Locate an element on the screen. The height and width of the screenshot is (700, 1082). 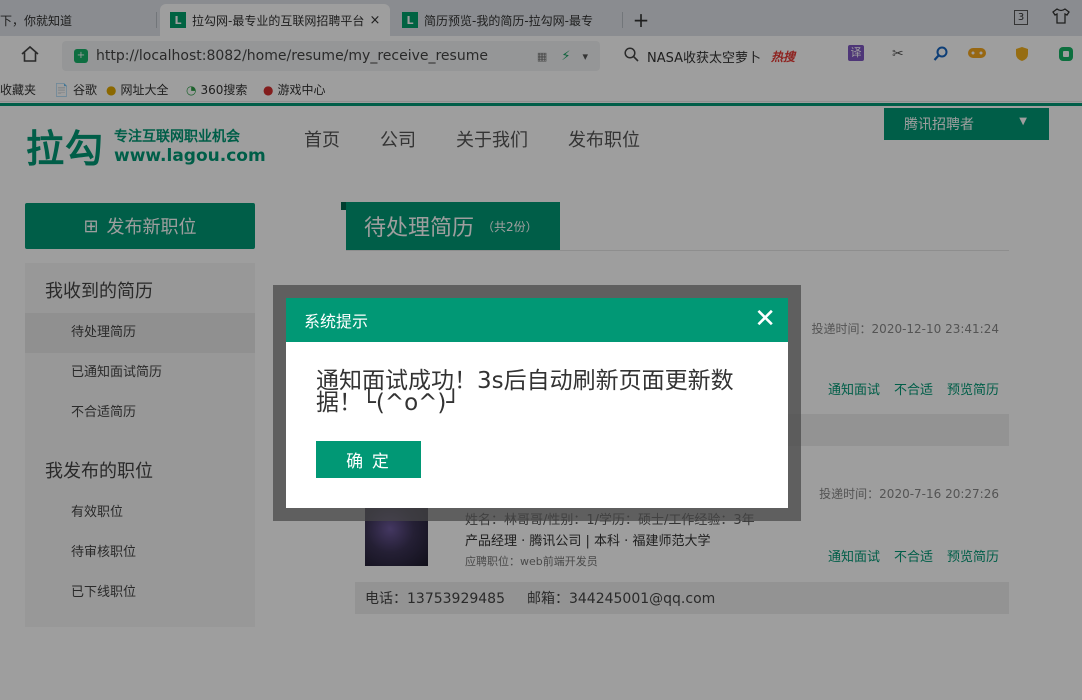
dialog-header: 系统提示 ✕ is located at coordinates (537, 320).